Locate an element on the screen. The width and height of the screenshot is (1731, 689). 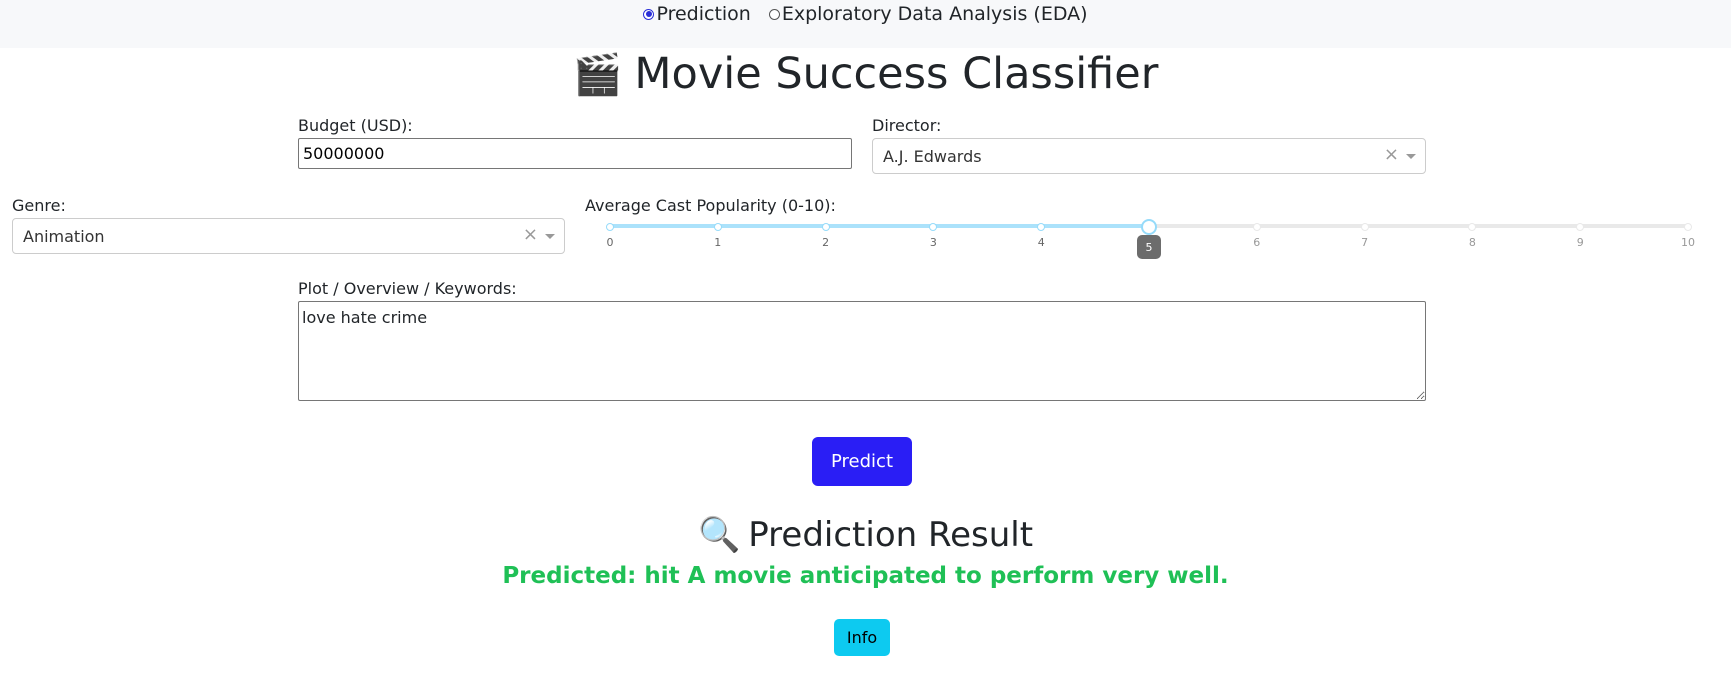
radio-eda-label: Exploratory Data Analysis (EDA) is located at coordinates (934, 14).